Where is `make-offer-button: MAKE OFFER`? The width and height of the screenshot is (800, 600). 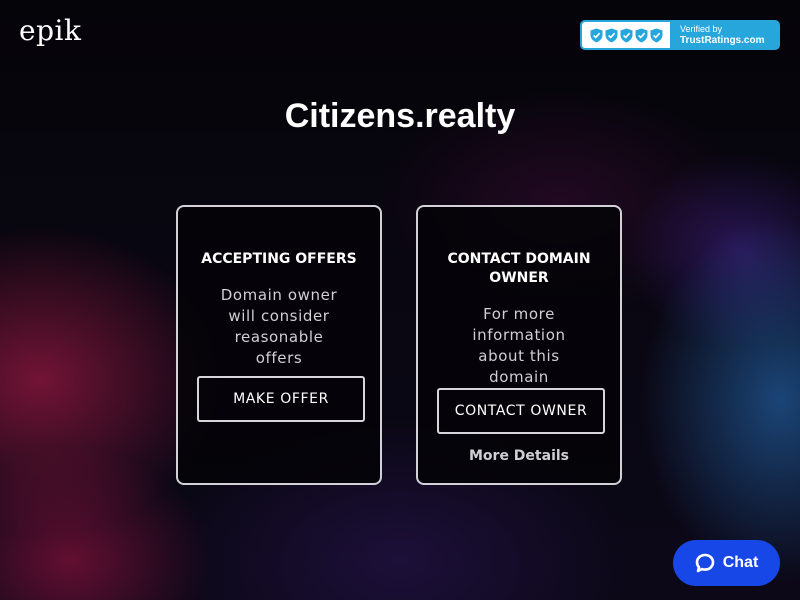
make-offer-button: MAKE OFFER is located at coordinates (281, 399).